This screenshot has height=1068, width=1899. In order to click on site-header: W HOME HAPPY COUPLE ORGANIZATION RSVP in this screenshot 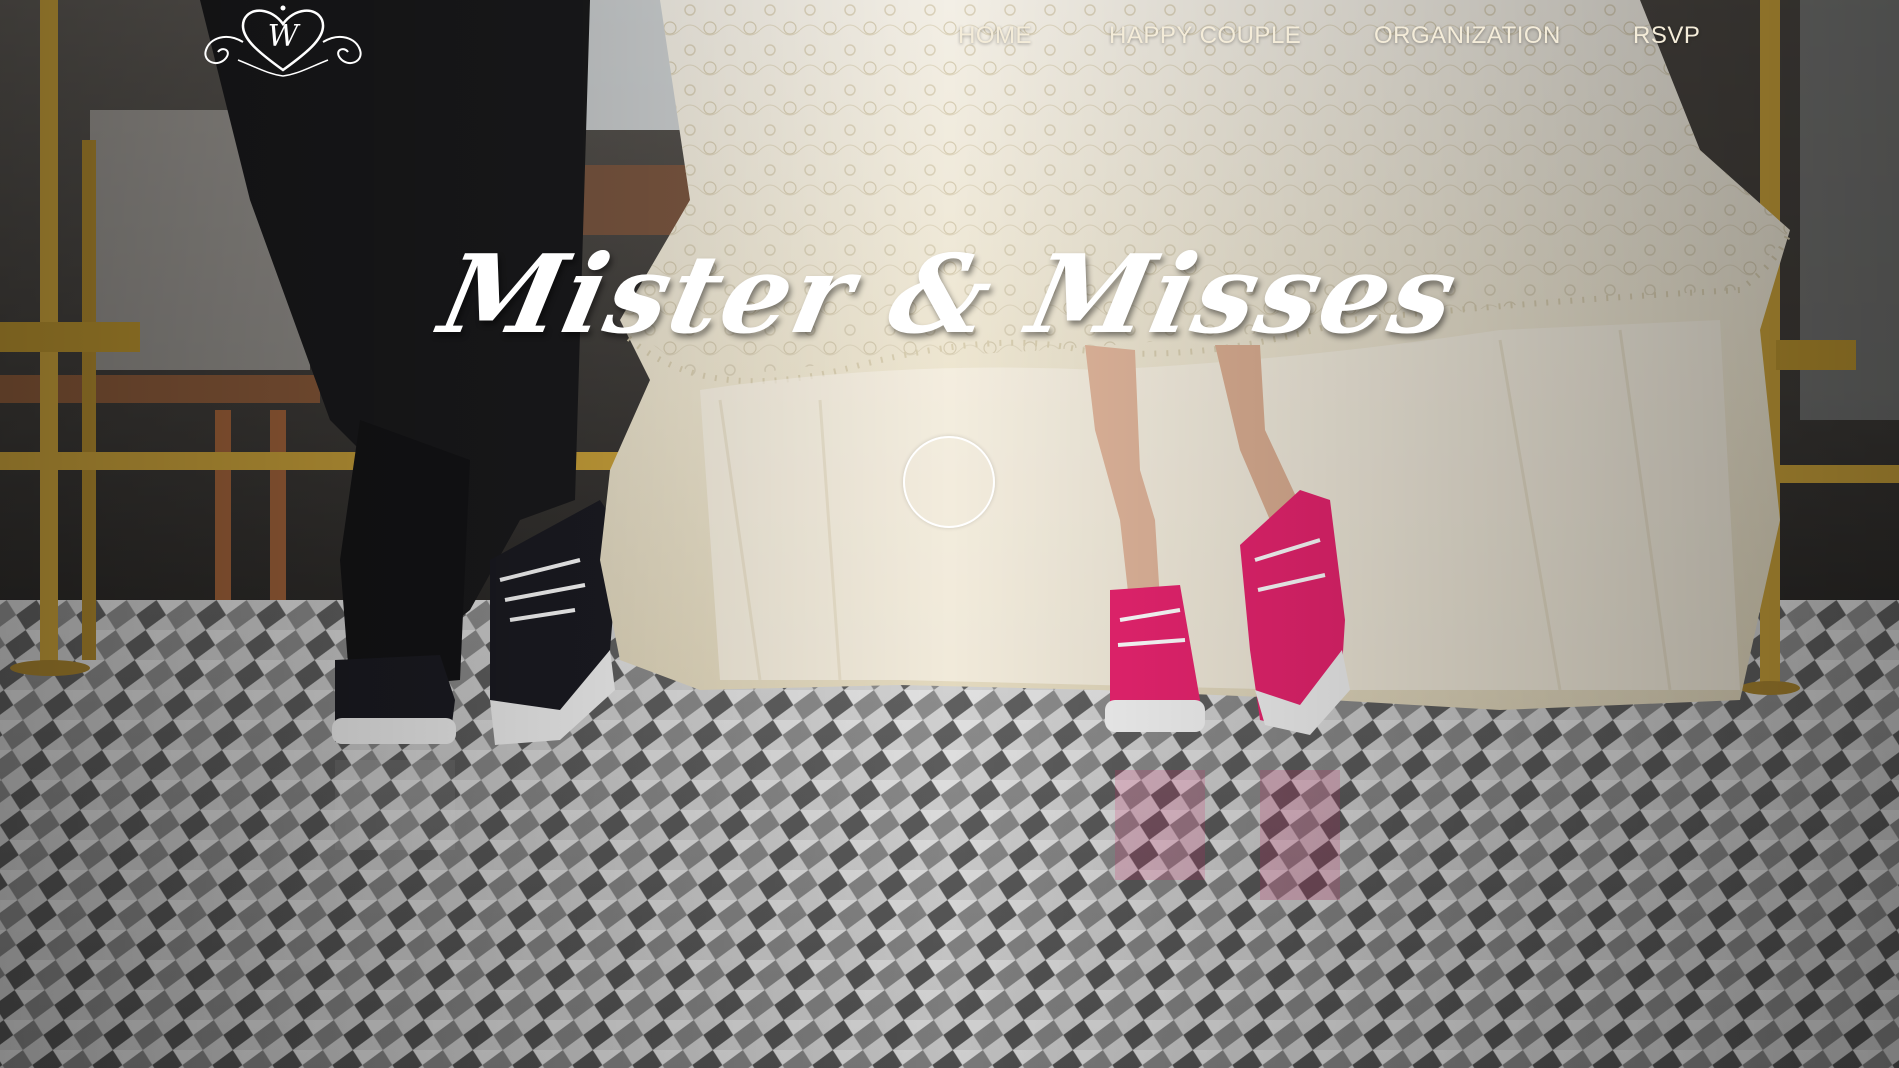, I will do `click(949, 40)`.